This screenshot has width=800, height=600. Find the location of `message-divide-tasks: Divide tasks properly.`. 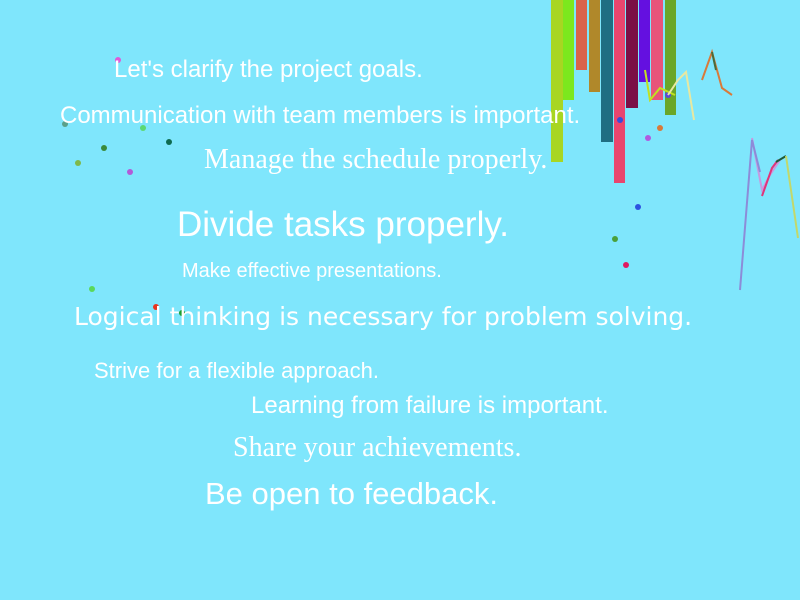

message-divide-tasks: Divide tasks properly. is located at coordinates (343, 224).